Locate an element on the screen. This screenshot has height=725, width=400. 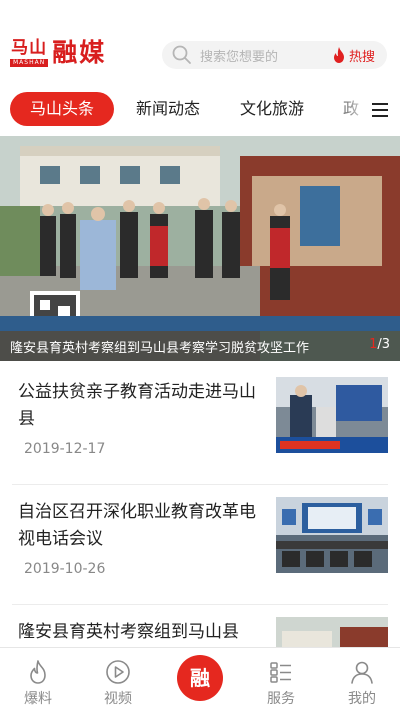
tabbar-label: 视频 is located at coordinates (118, 699).